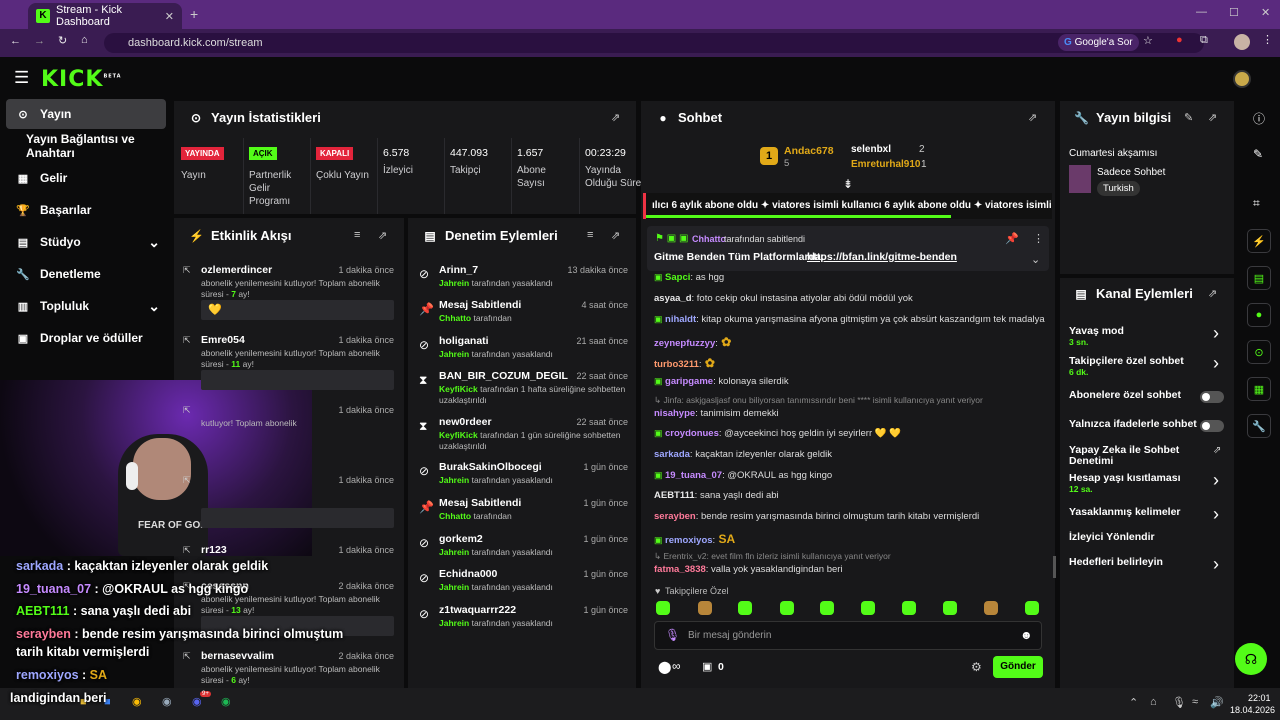  Describe the element at coordinates (675, 516) in the screenshot. I see `chat-username: serayben` at that location.